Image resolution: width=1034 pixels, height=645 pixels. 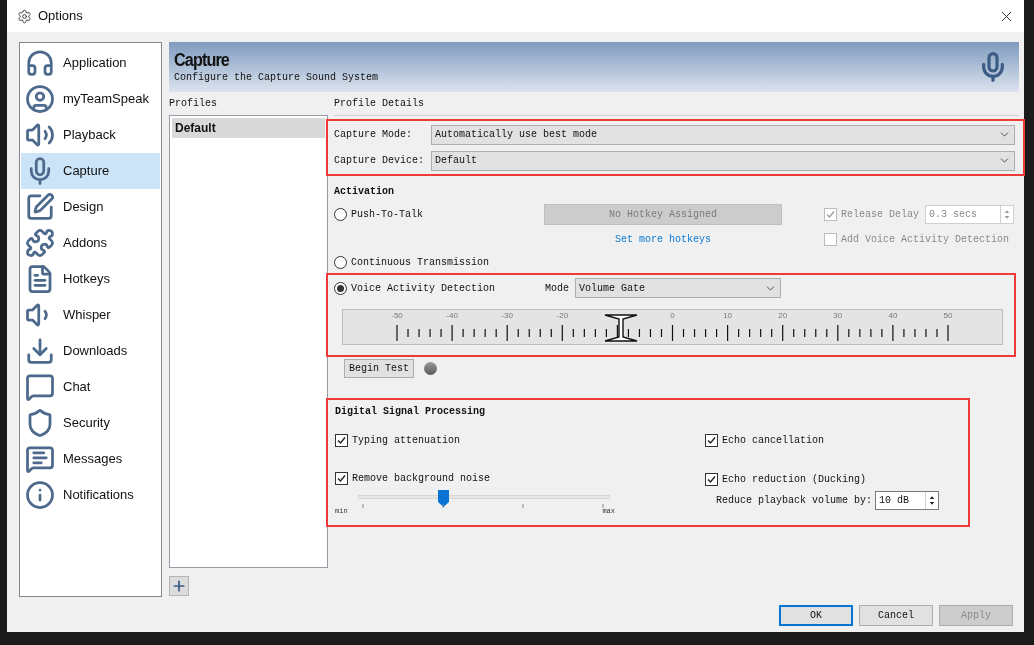 I want to click on scale-label: -40, so click(x=452, y=316).